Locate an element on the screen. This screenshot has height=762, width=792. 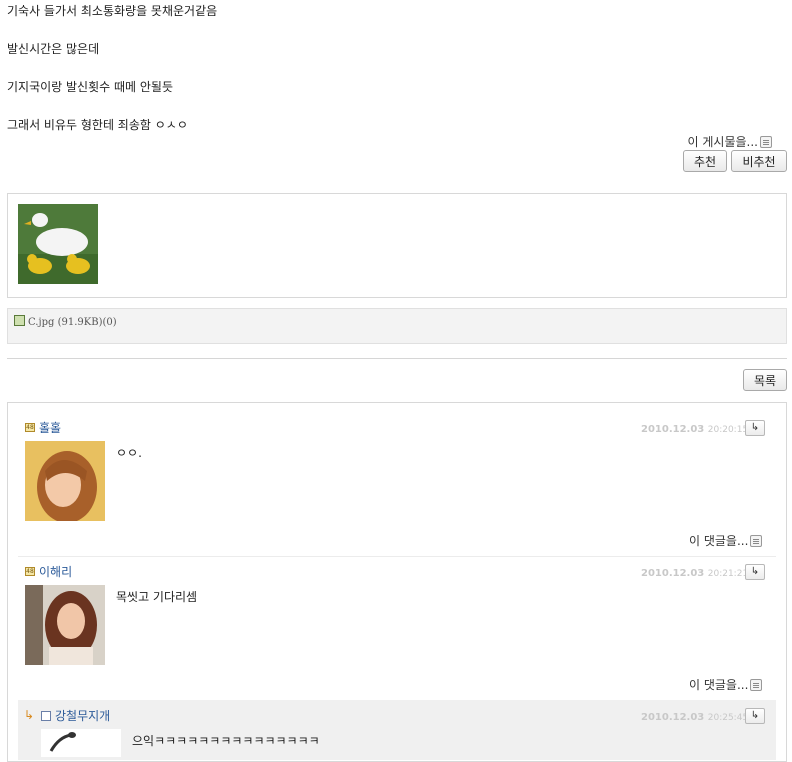
separator is located at coordinates (397, 358).